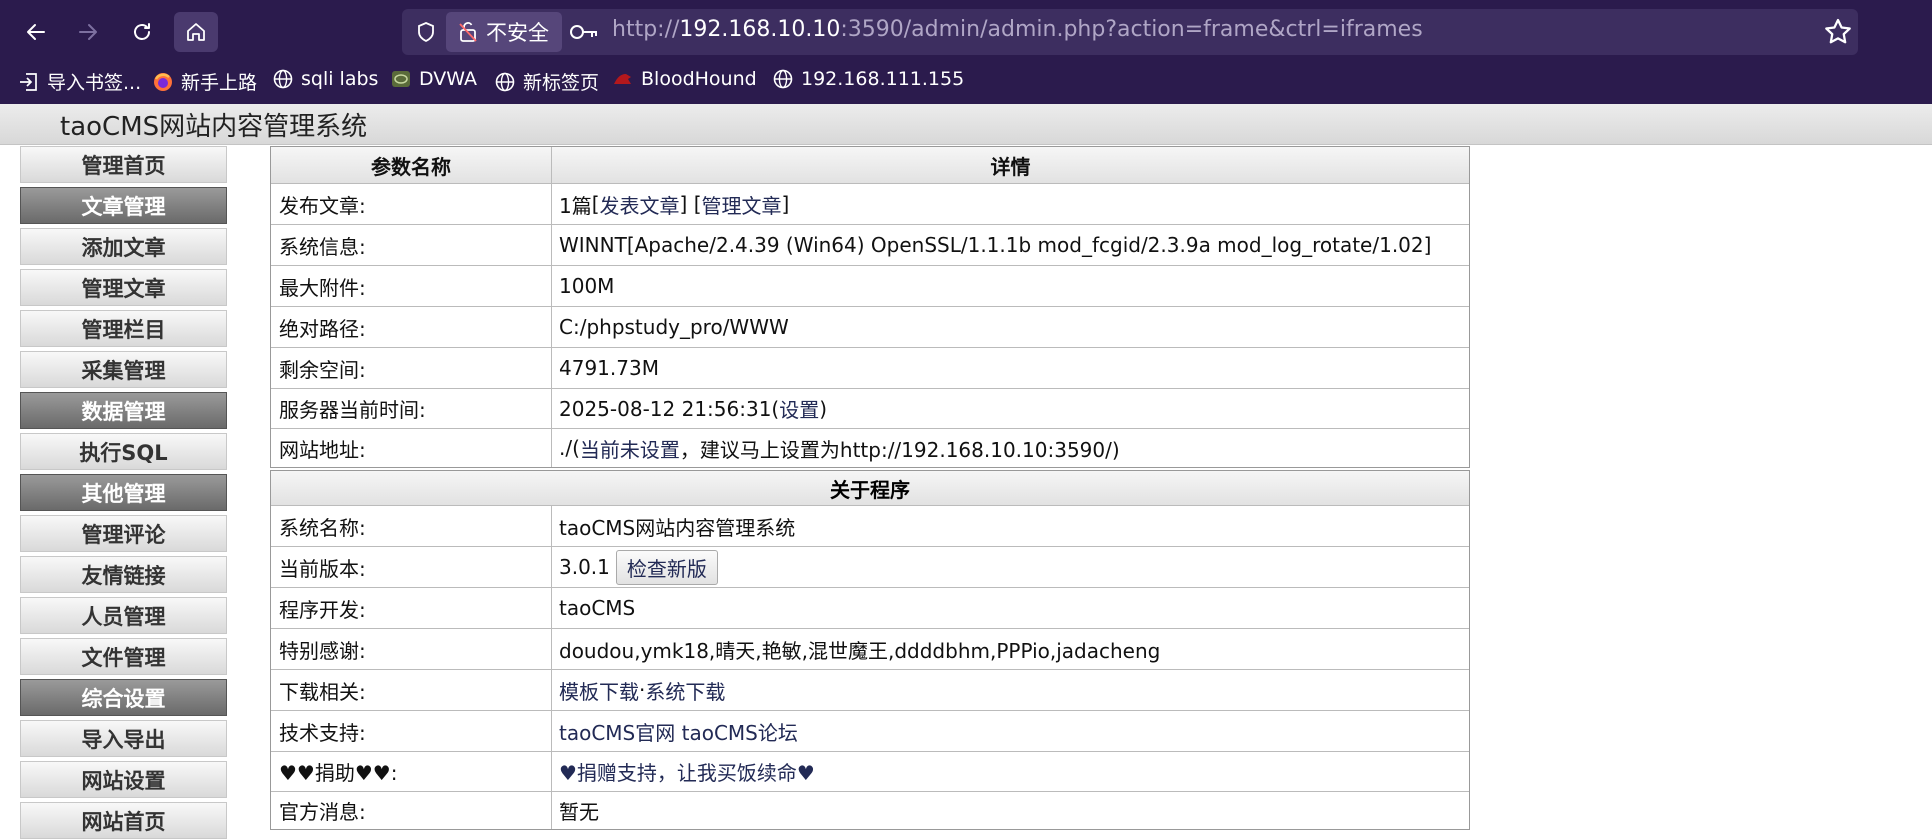  I want to click on bookmark-sqli-labs: sqli labs, so click(325, 79).